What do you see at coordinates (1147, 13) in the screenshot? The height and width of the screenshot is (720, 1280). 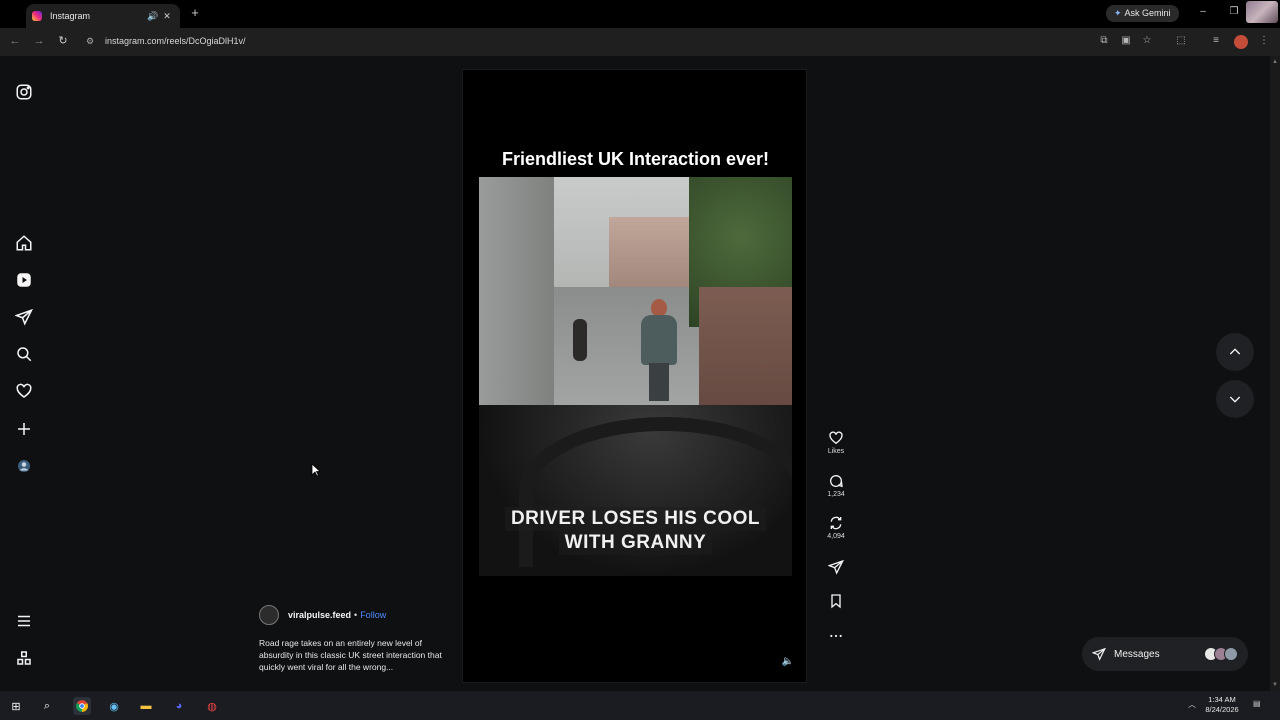 I see `ask-gemini-label: Ask Gemini` at bounding box center [1147, 13].